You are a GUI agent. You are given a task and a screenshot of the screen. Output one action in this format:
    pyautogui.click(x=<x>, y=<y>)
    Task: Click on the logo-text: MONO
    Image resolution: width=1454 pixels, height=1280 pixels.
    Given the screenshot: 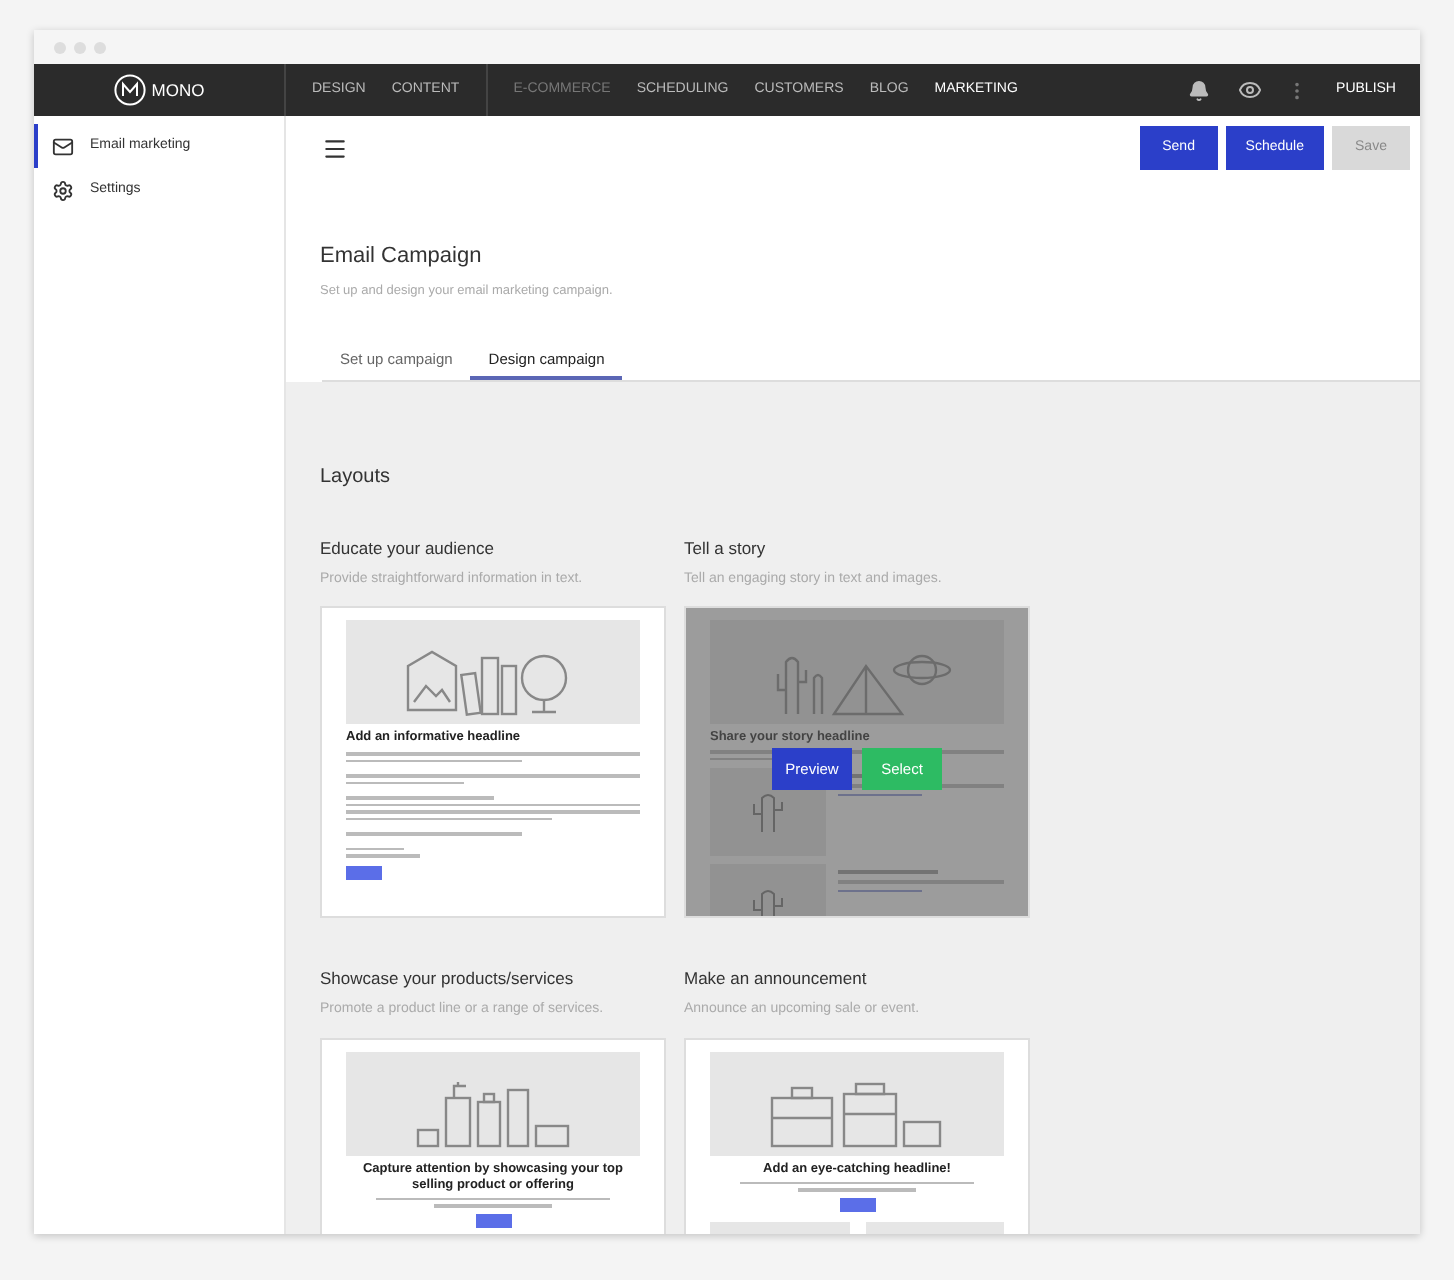 What is the action you would take?
    pyautogui.click(x=178, y=90)
    